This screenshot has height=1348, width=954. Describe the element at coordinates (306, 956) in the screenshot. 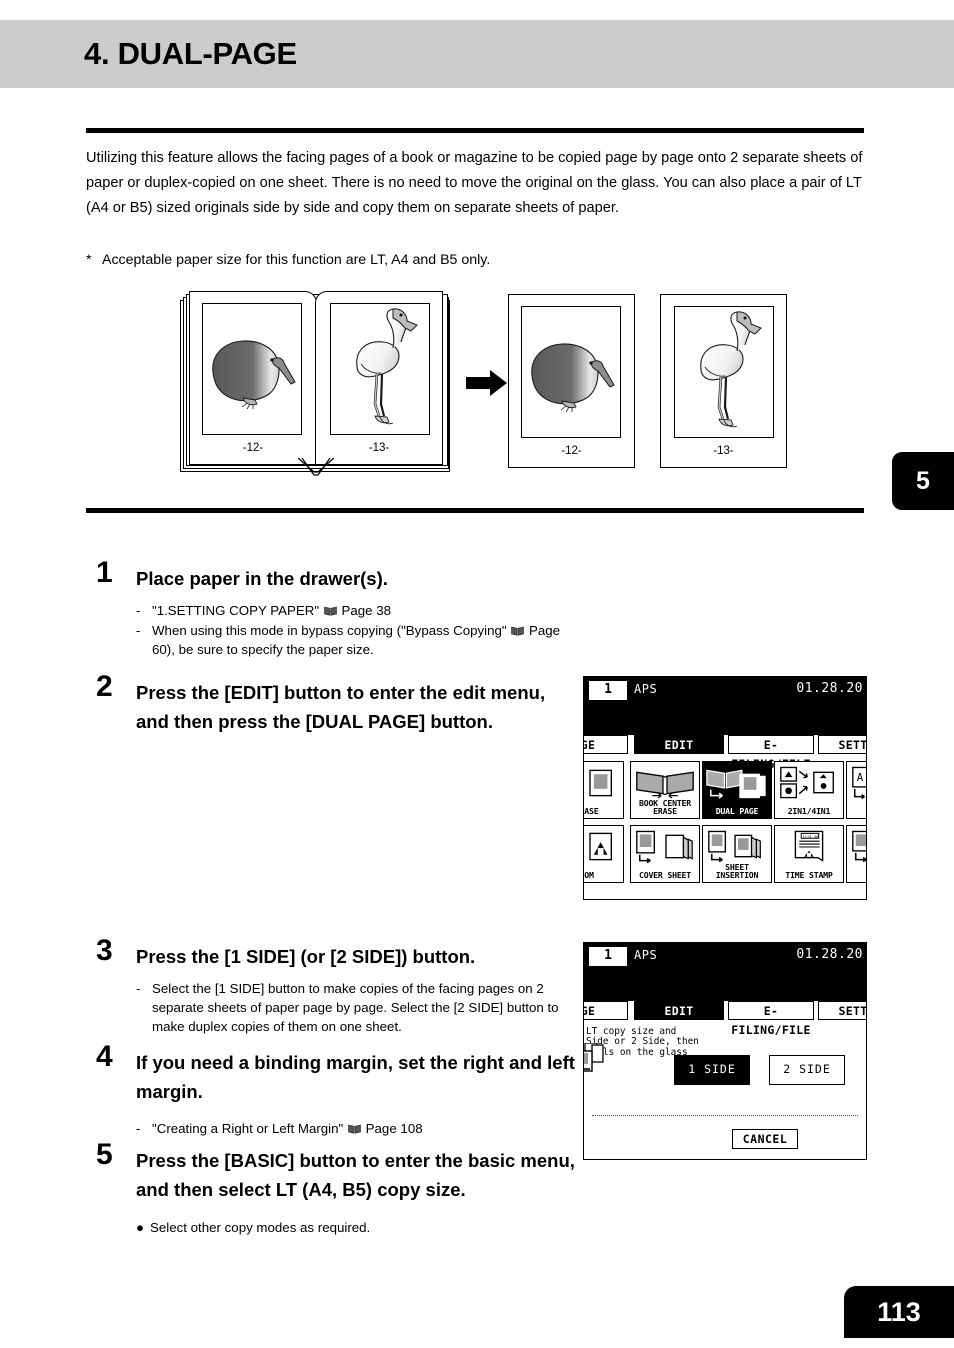

I see `step-3-title: Press the [1 SIDE] (or [2 SIDE]) button.` at that location.